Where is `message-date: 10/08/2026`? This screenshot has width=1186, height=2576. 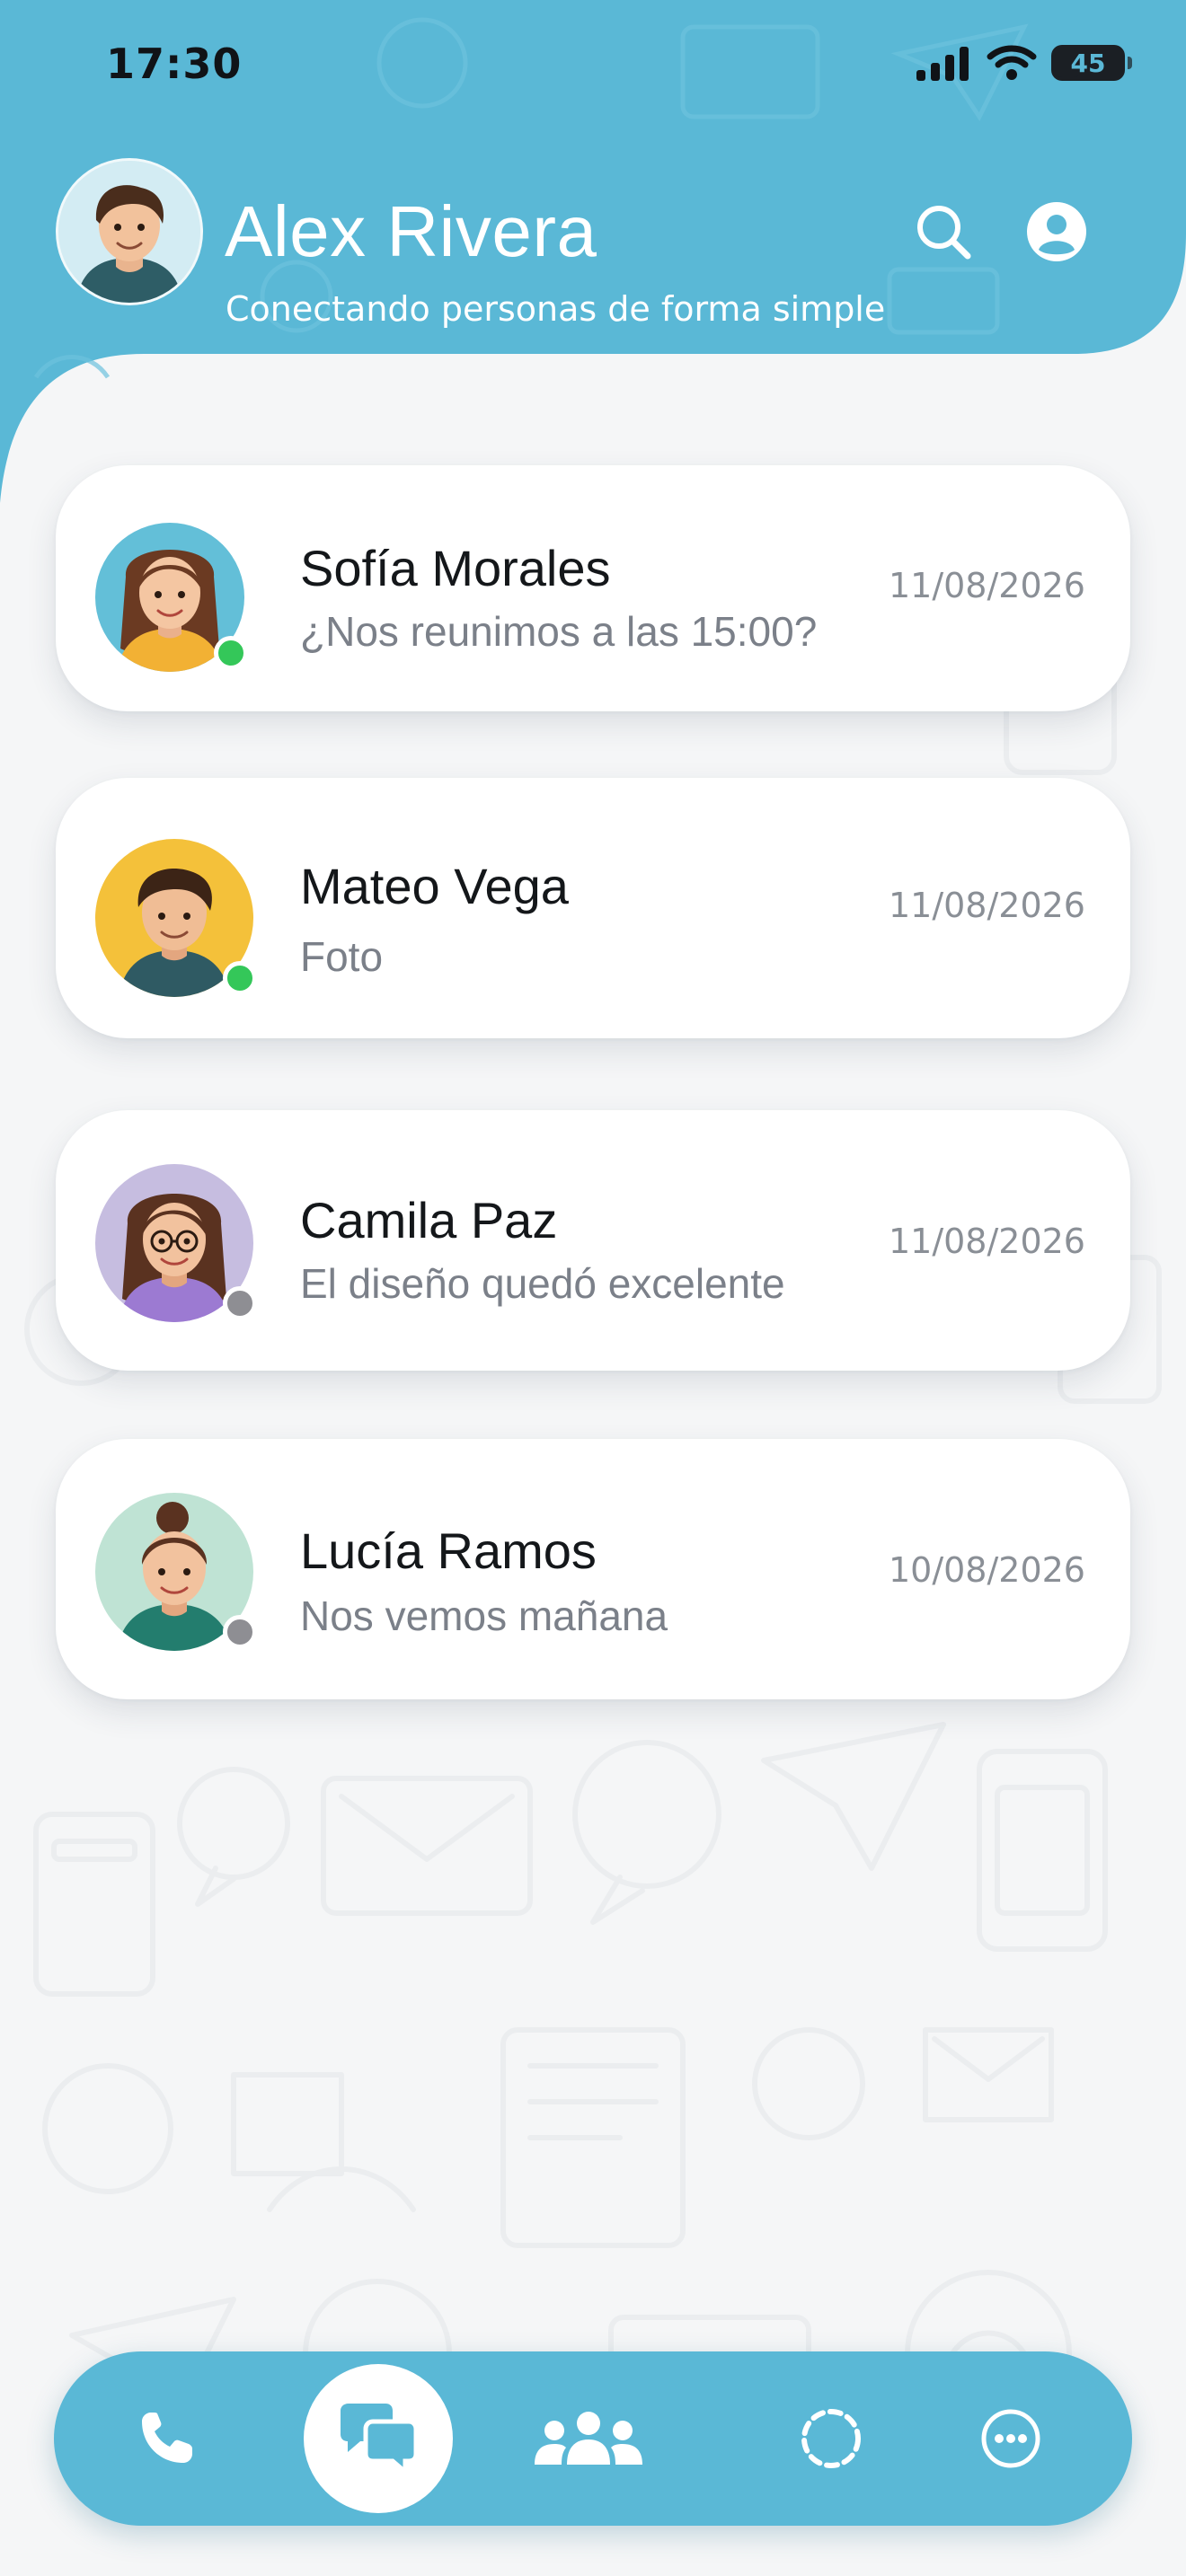 message-date: 10/08/2026 is located at coordinates (986, 1570).